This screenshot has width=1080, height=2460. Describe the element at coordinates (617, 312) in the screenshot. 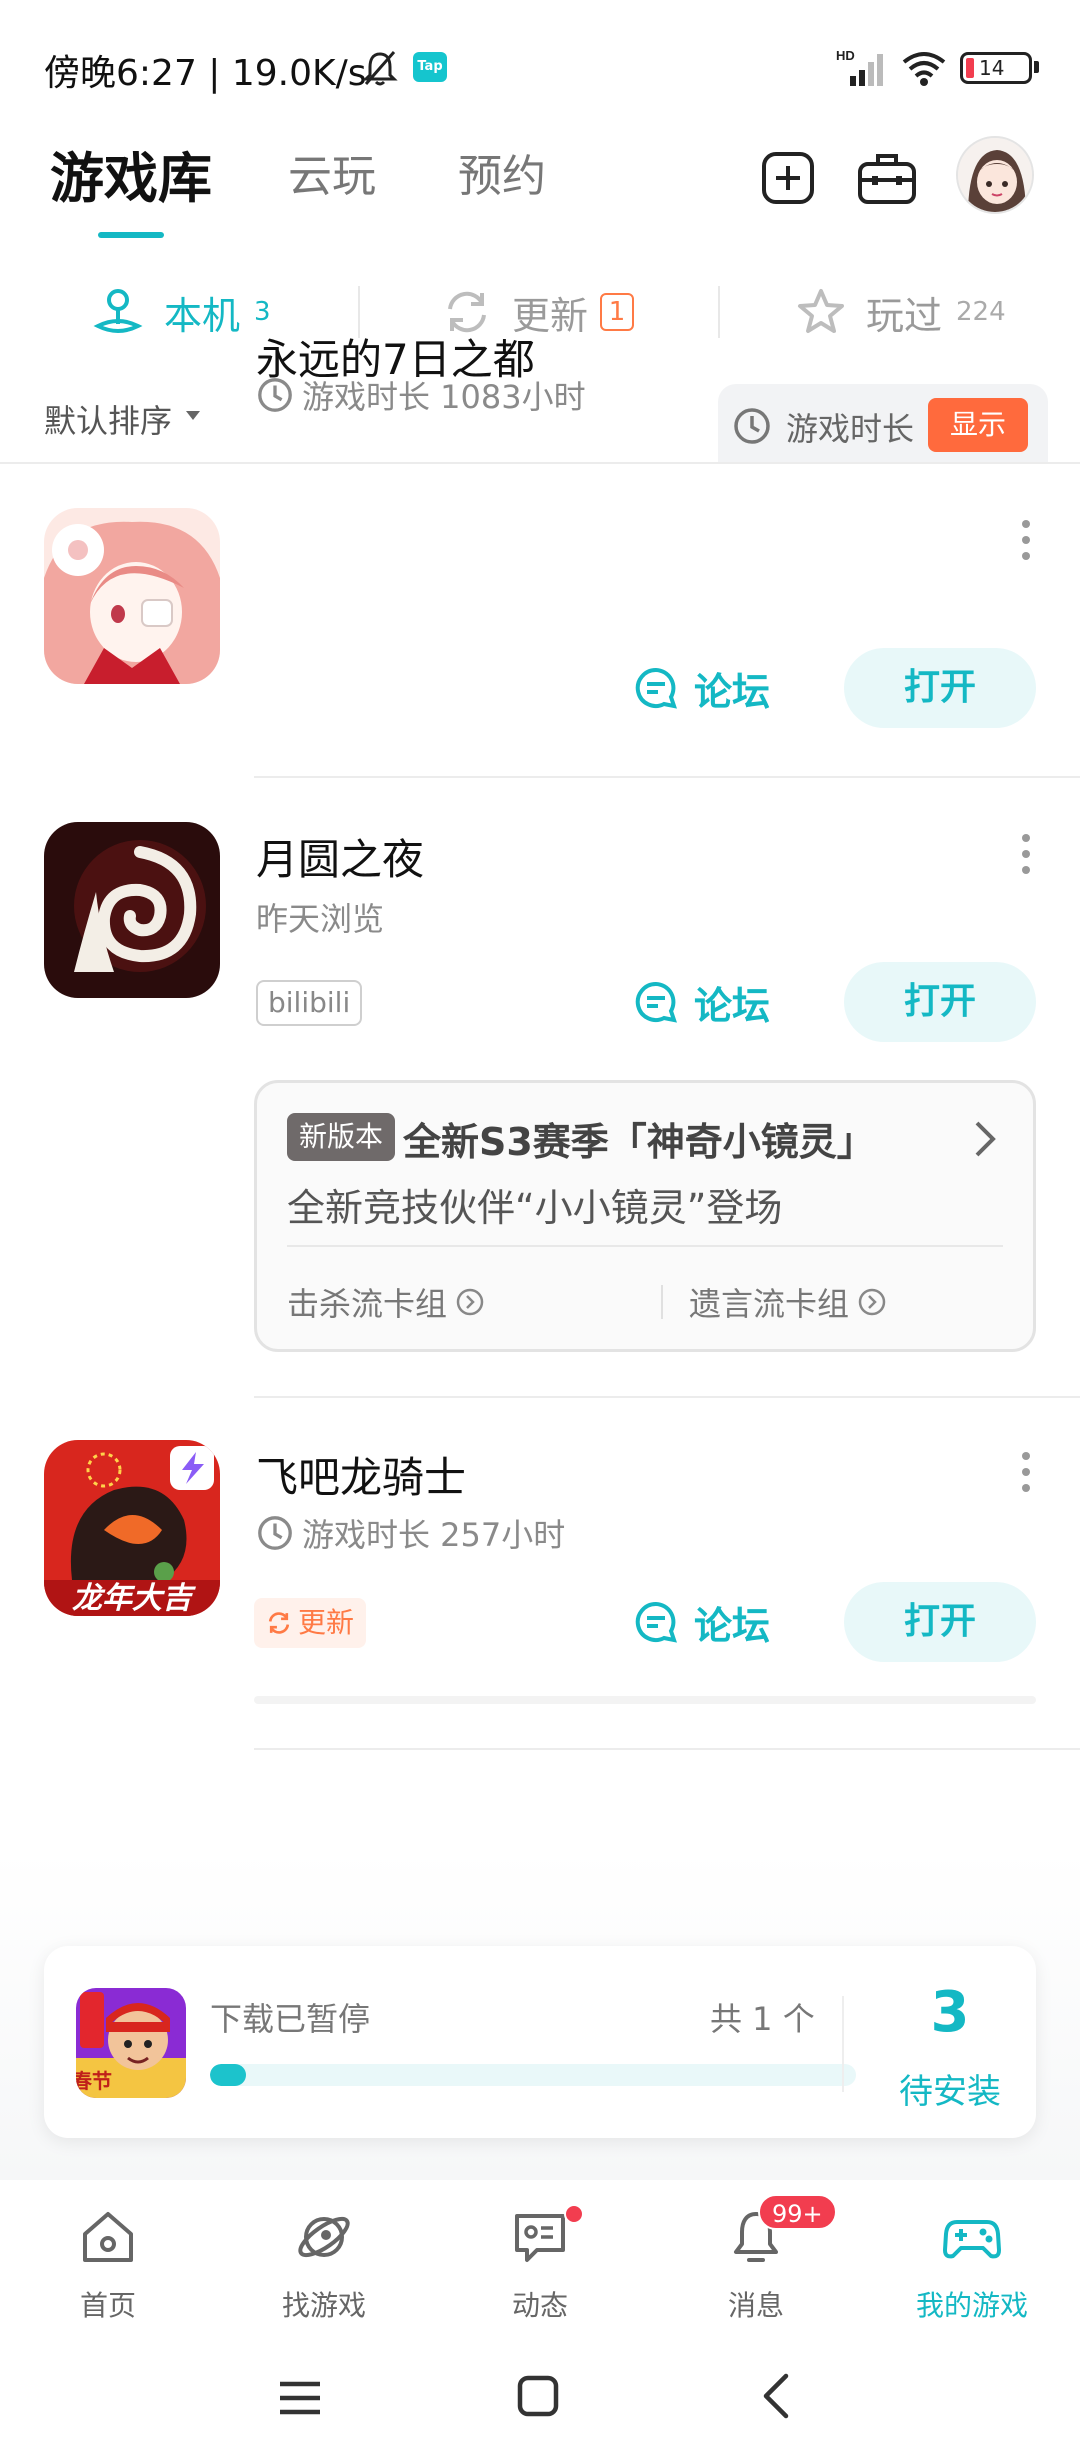

I see `updates-count-badge: 1` at that location.